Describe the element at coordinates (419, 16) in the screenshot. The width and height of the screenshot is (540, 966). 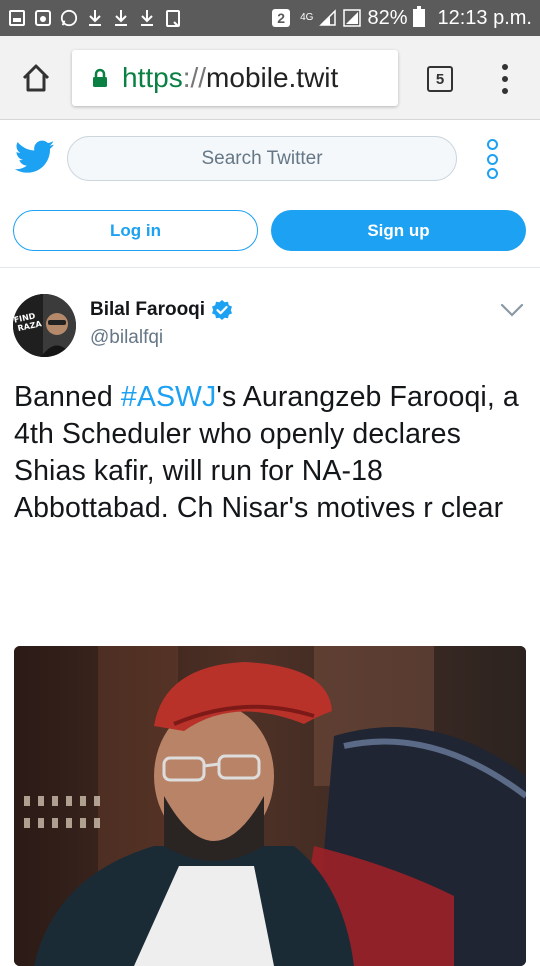
I see `battery-icon` at that location.